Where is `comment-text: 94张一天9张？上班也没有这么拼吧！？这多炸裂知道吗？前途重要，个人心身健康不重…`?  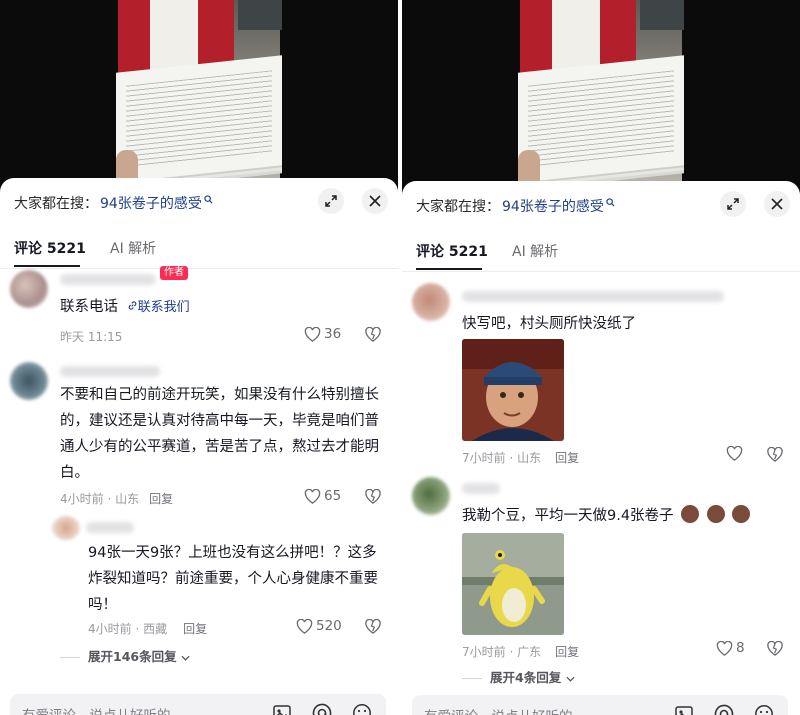 comment-text: 94张一天9张？上班也没有这么拼吧！？这多炸裂知道吗？前途重要，个人心身健康不重… is located at coordinates (233, 579).